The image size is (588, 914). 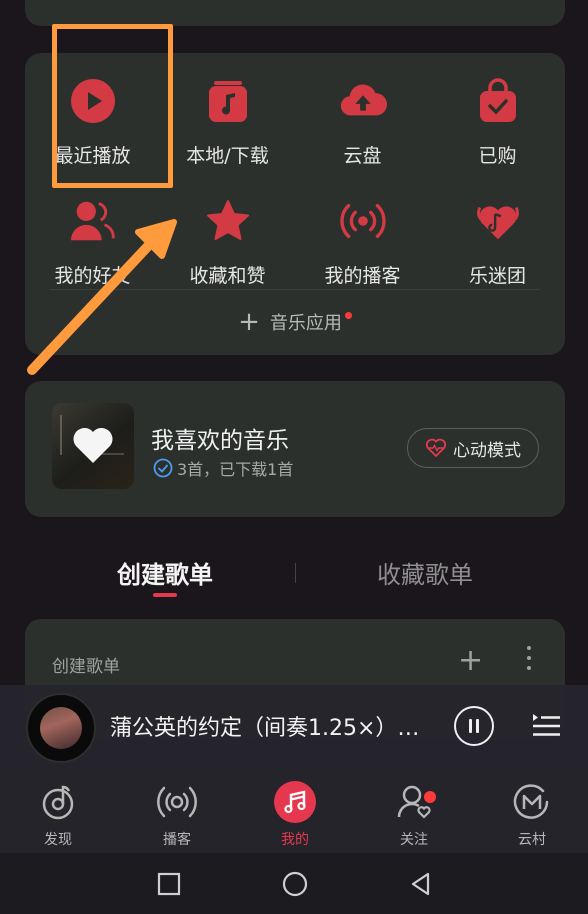 I want to click on tab-cloud-village: 云村, so click(x=532, y=815).